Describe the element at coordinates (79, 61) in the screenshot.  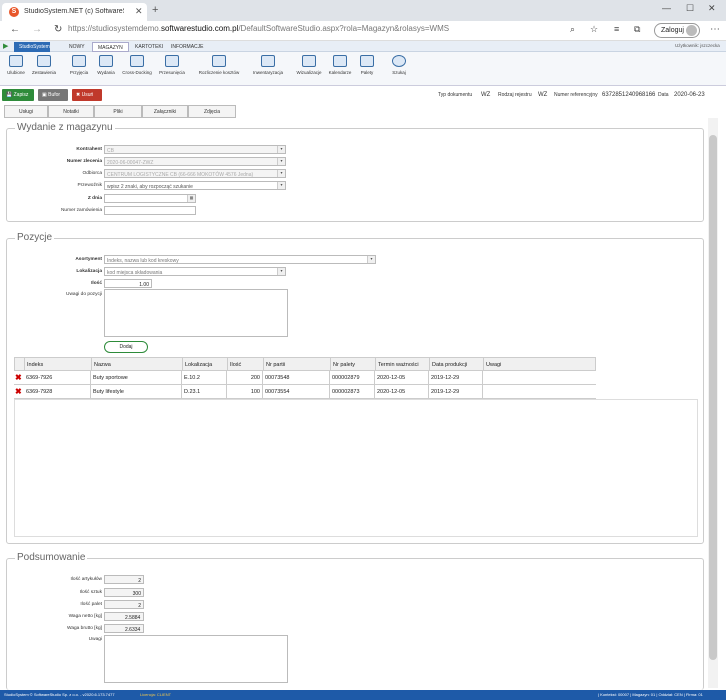
I see `upload-icon` at that location.